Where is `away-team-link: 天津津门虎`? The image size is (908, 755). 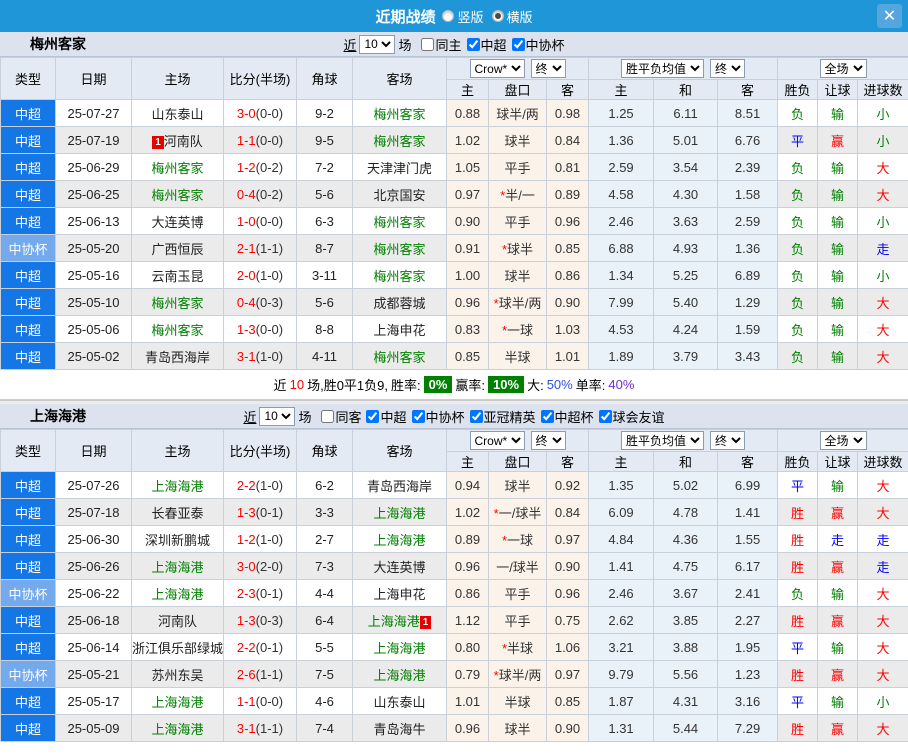
away-team-link: 天津津门虎 is located at coordinates (399, 168).